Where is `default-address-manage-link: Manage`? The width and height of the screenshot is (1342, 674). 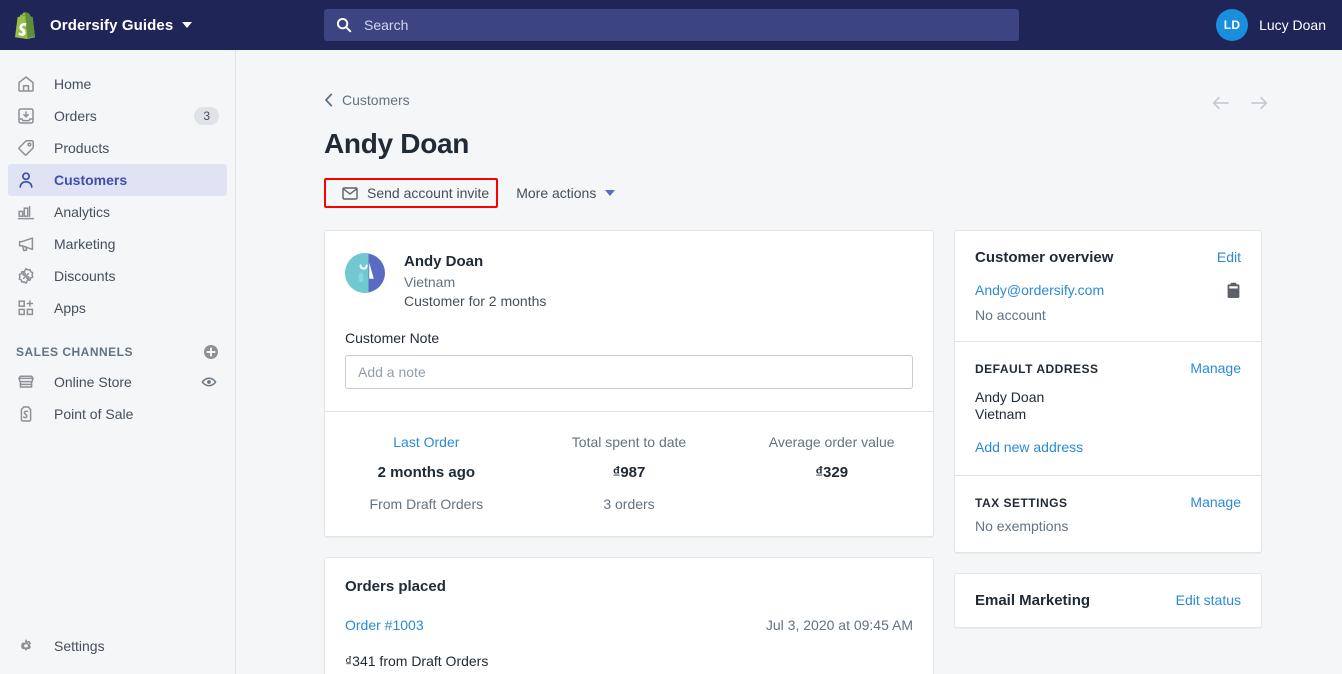 default-address-manage-link: Manage is located at coordinates (1215, 368).